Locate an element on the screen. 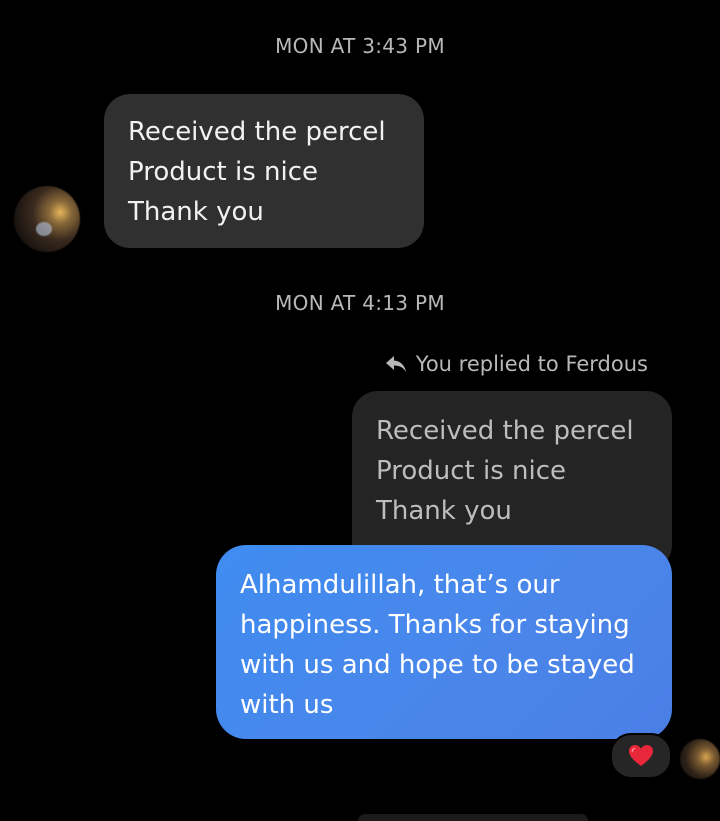  heart-icon is located at coordinates (641, 755).